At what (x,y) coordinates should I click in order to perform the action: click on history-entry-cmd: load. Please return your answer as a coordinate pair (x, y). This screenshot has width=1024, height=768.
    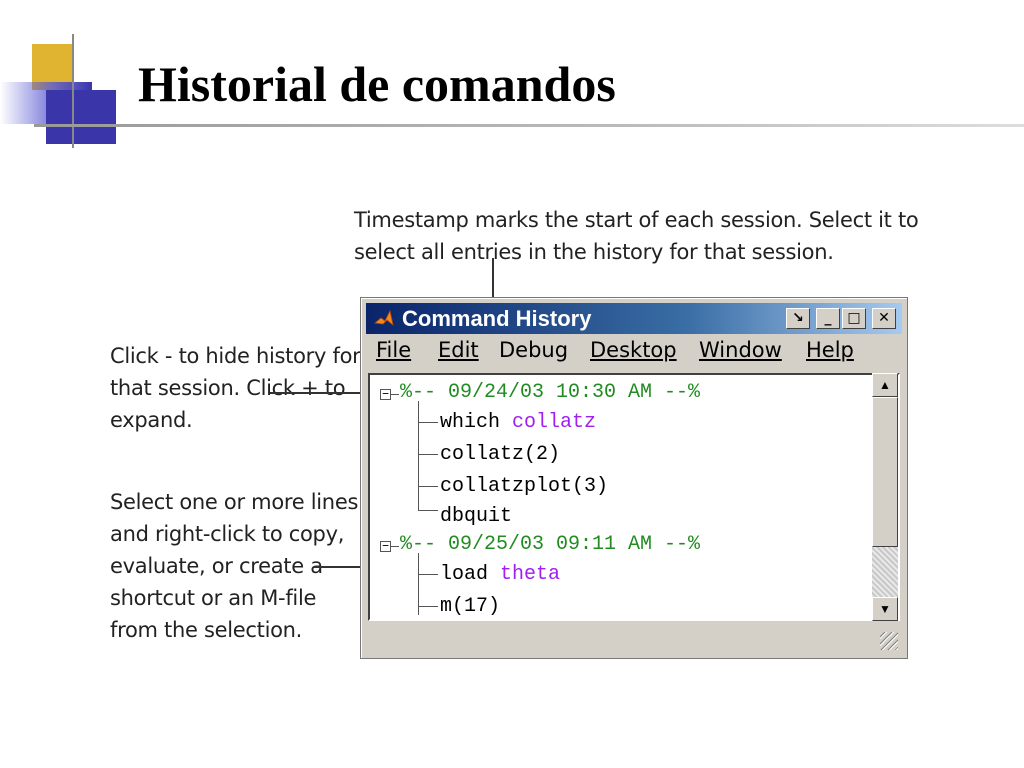
    Looking at the image, I should click on (464, 574).